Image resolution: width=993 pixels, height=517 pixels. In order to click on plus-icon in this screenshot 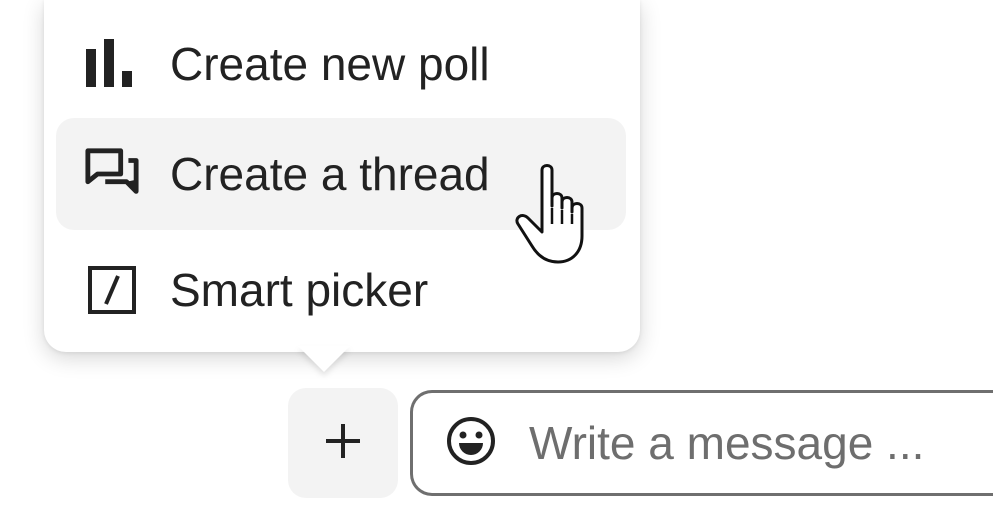, I will do `click(343, 443)`.